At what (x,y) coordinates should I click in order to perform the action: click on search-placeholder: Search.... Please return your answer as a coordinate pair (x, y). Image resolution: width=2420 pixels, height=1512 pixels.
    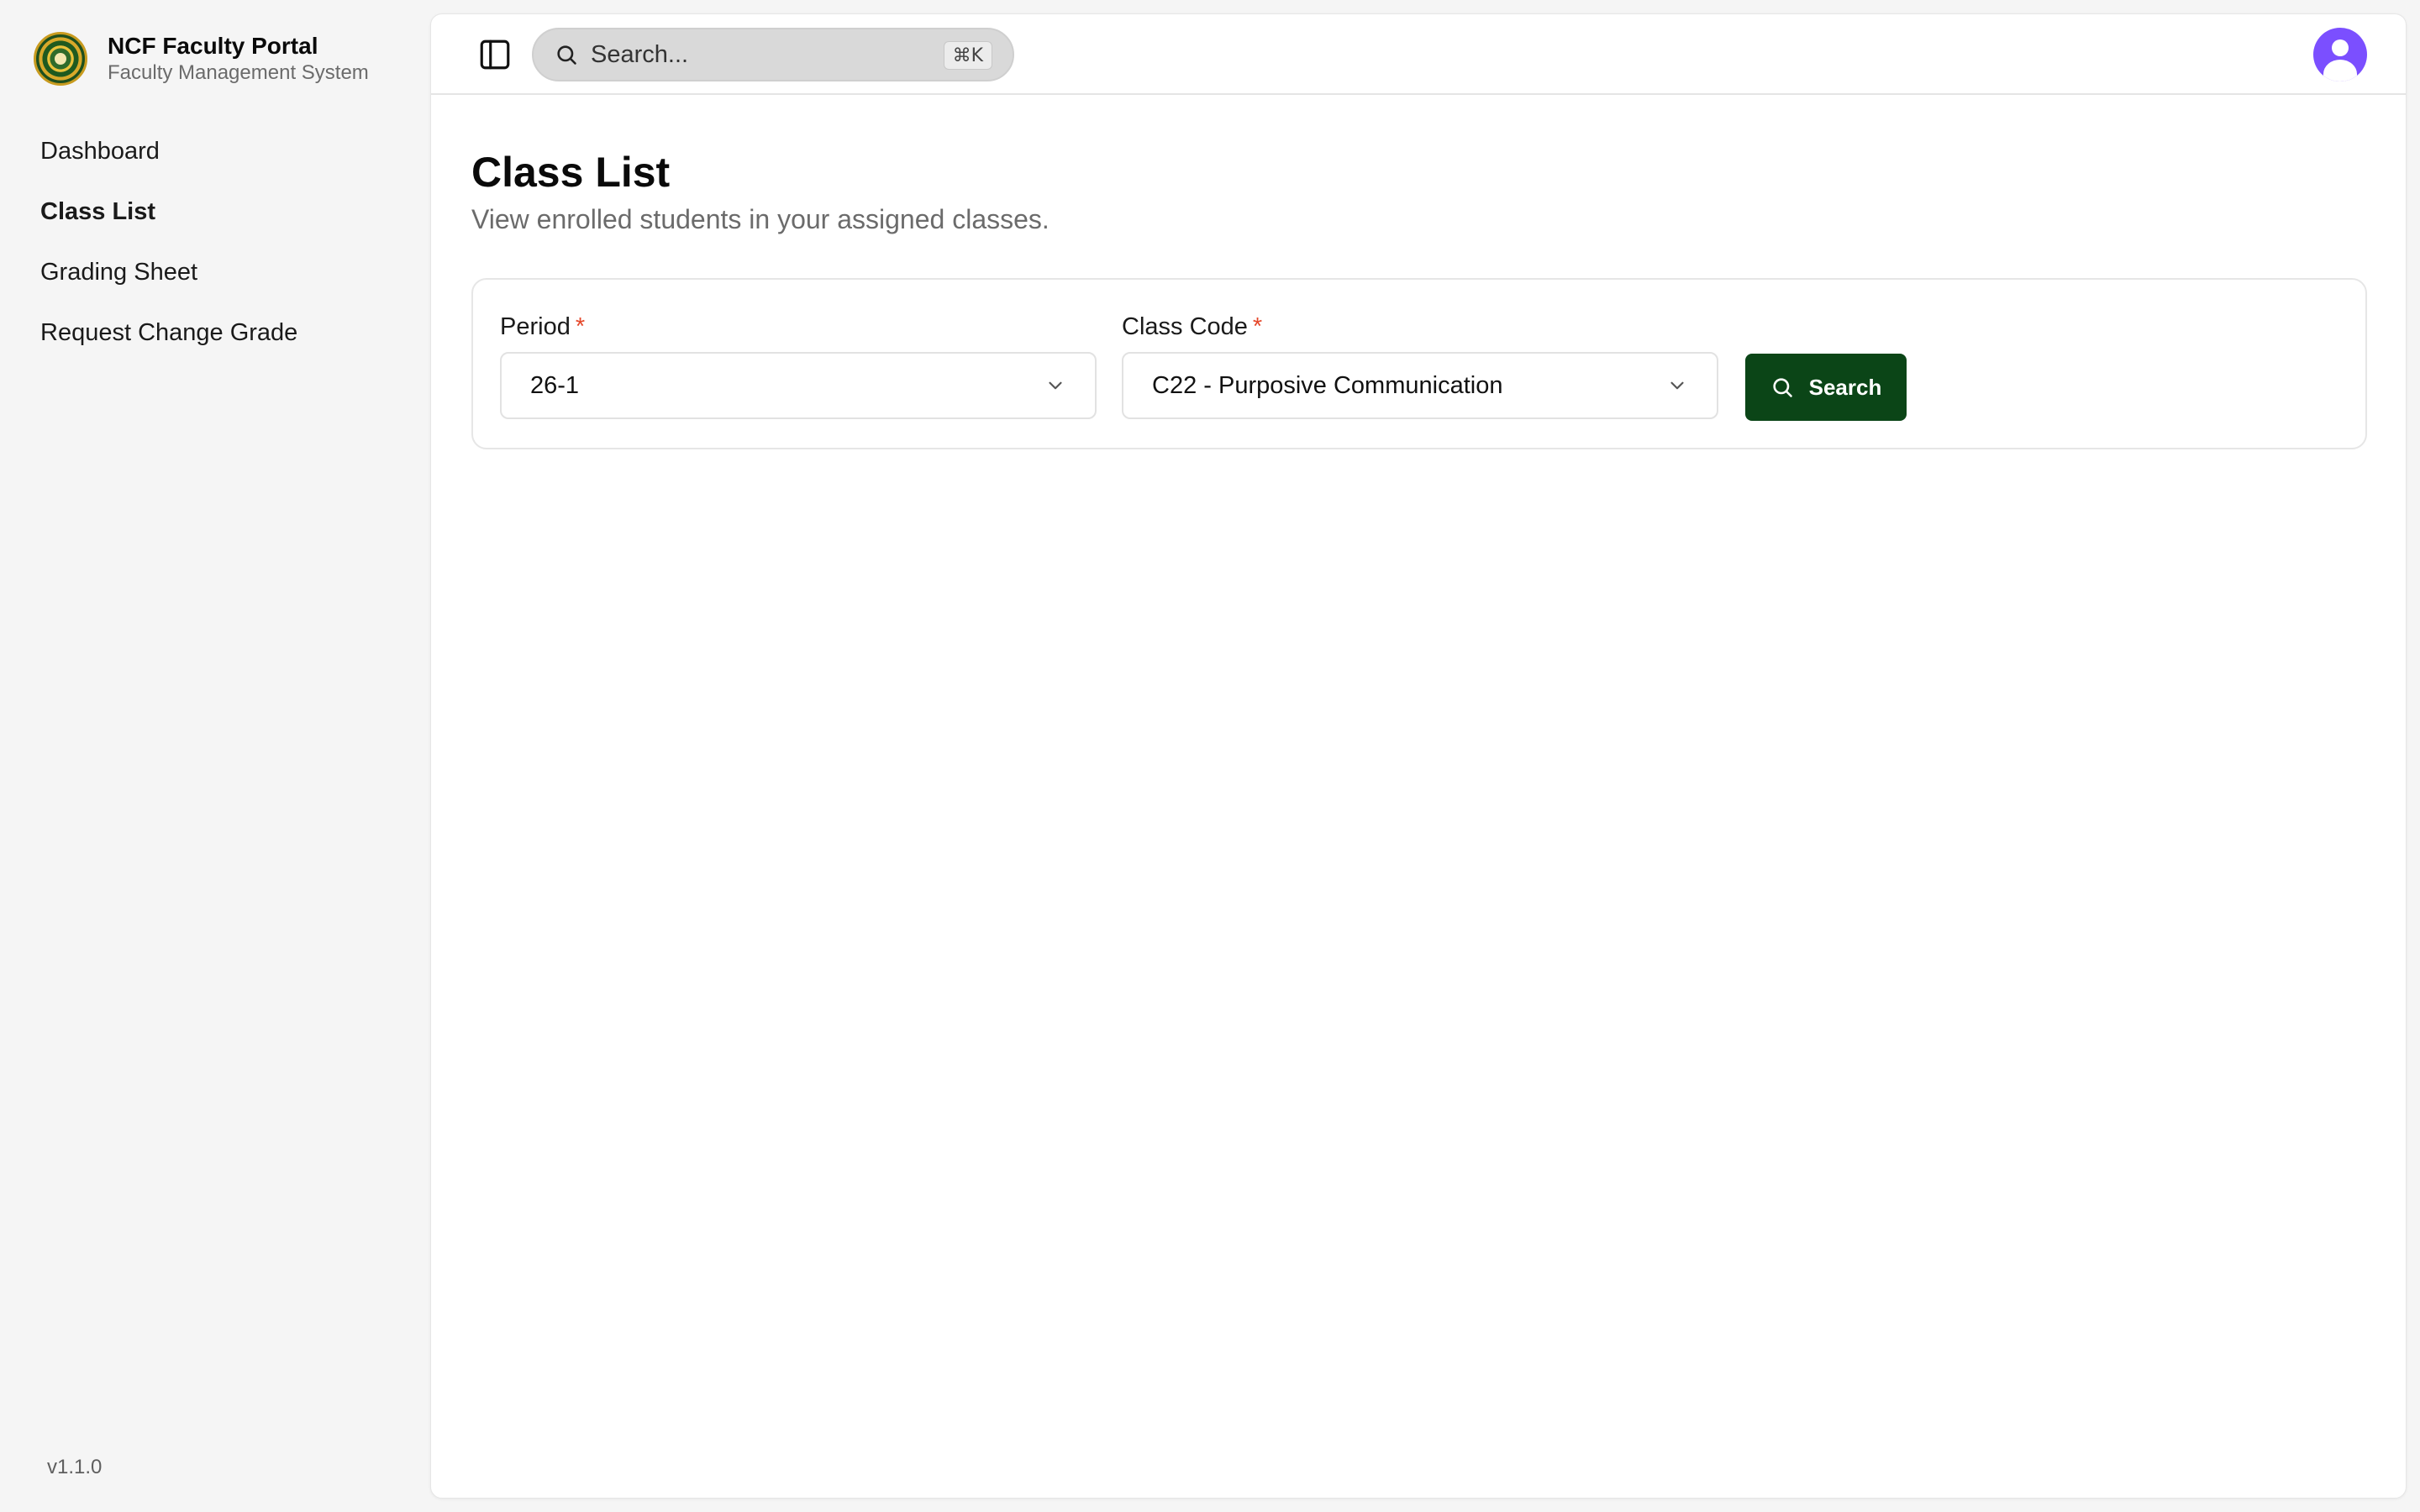
    Looking at the image, I should click on (640, 54).